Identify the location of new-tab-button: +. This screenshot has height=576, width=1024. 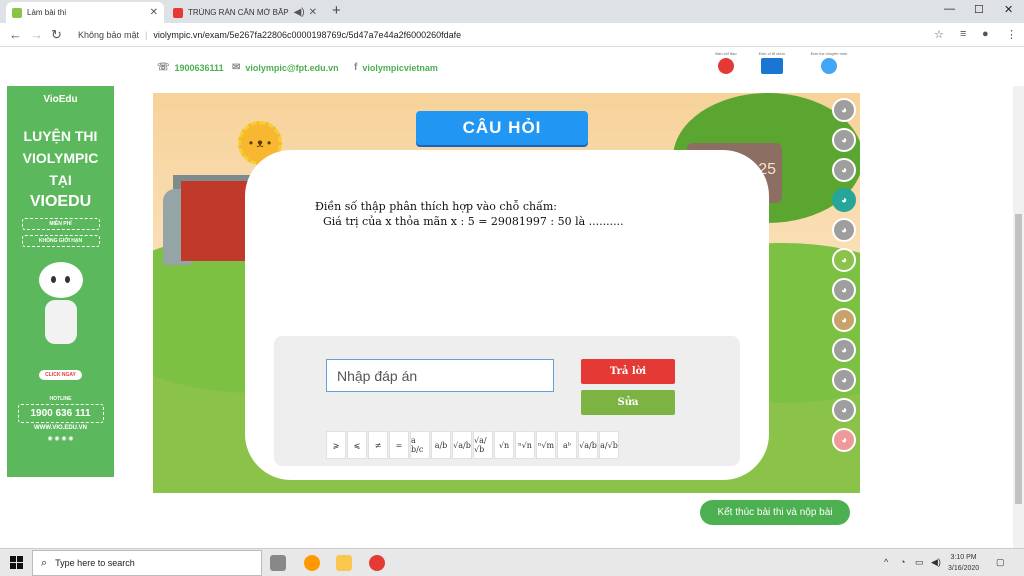
(336, 10).